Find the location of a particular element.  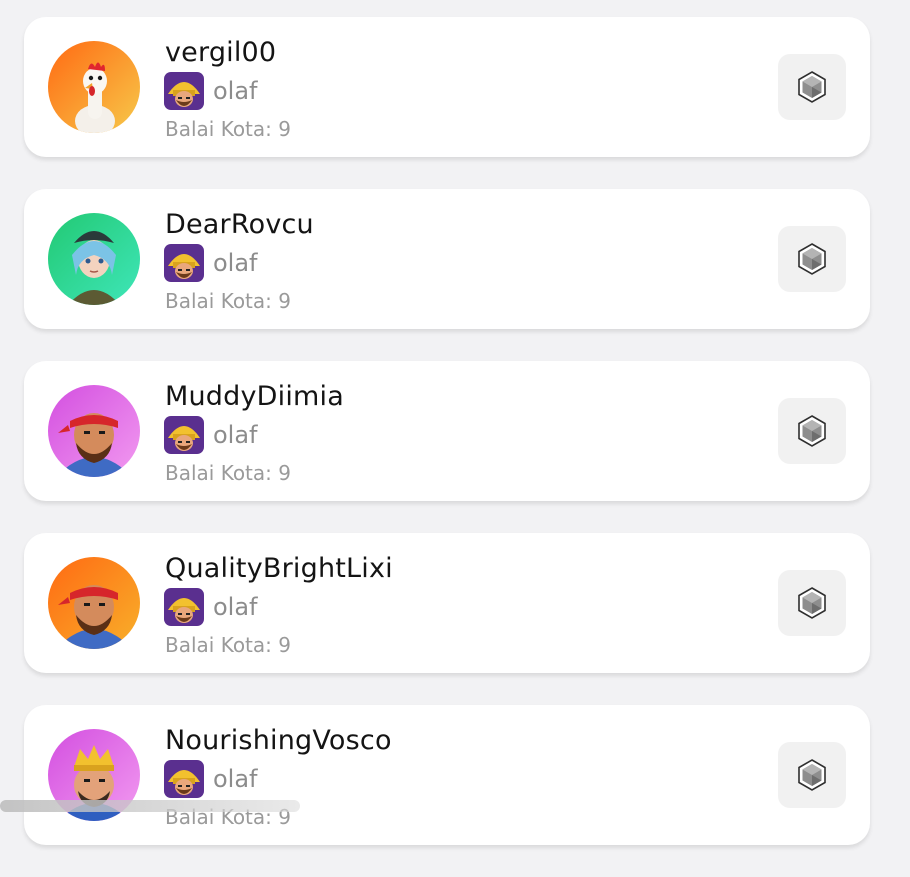

player-username: DearRovcu is located at coordinates (239, 224).